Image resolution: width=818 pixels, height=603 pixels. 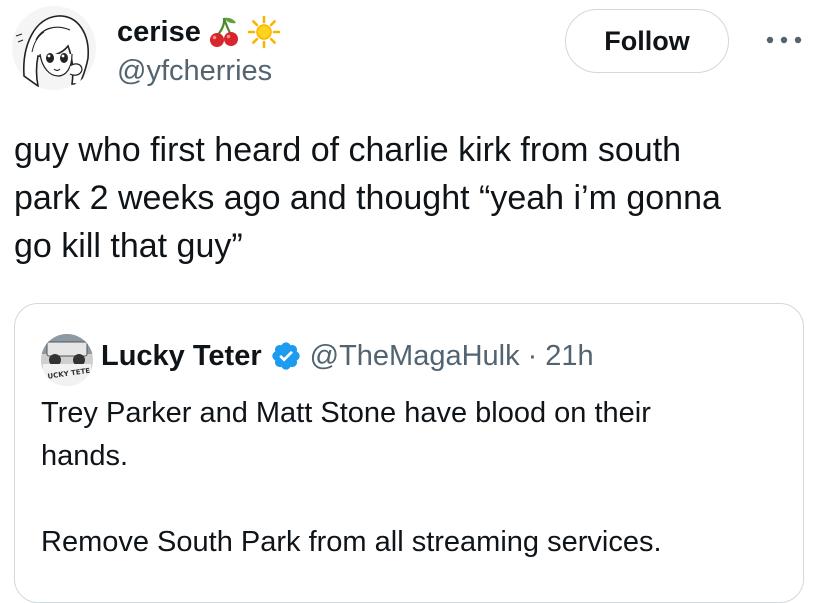 What do you see at coordinates (569, 356) in the screenshot?
I see `quoted-tweet-timestamp: 21h` at bounding box center [569, 356].